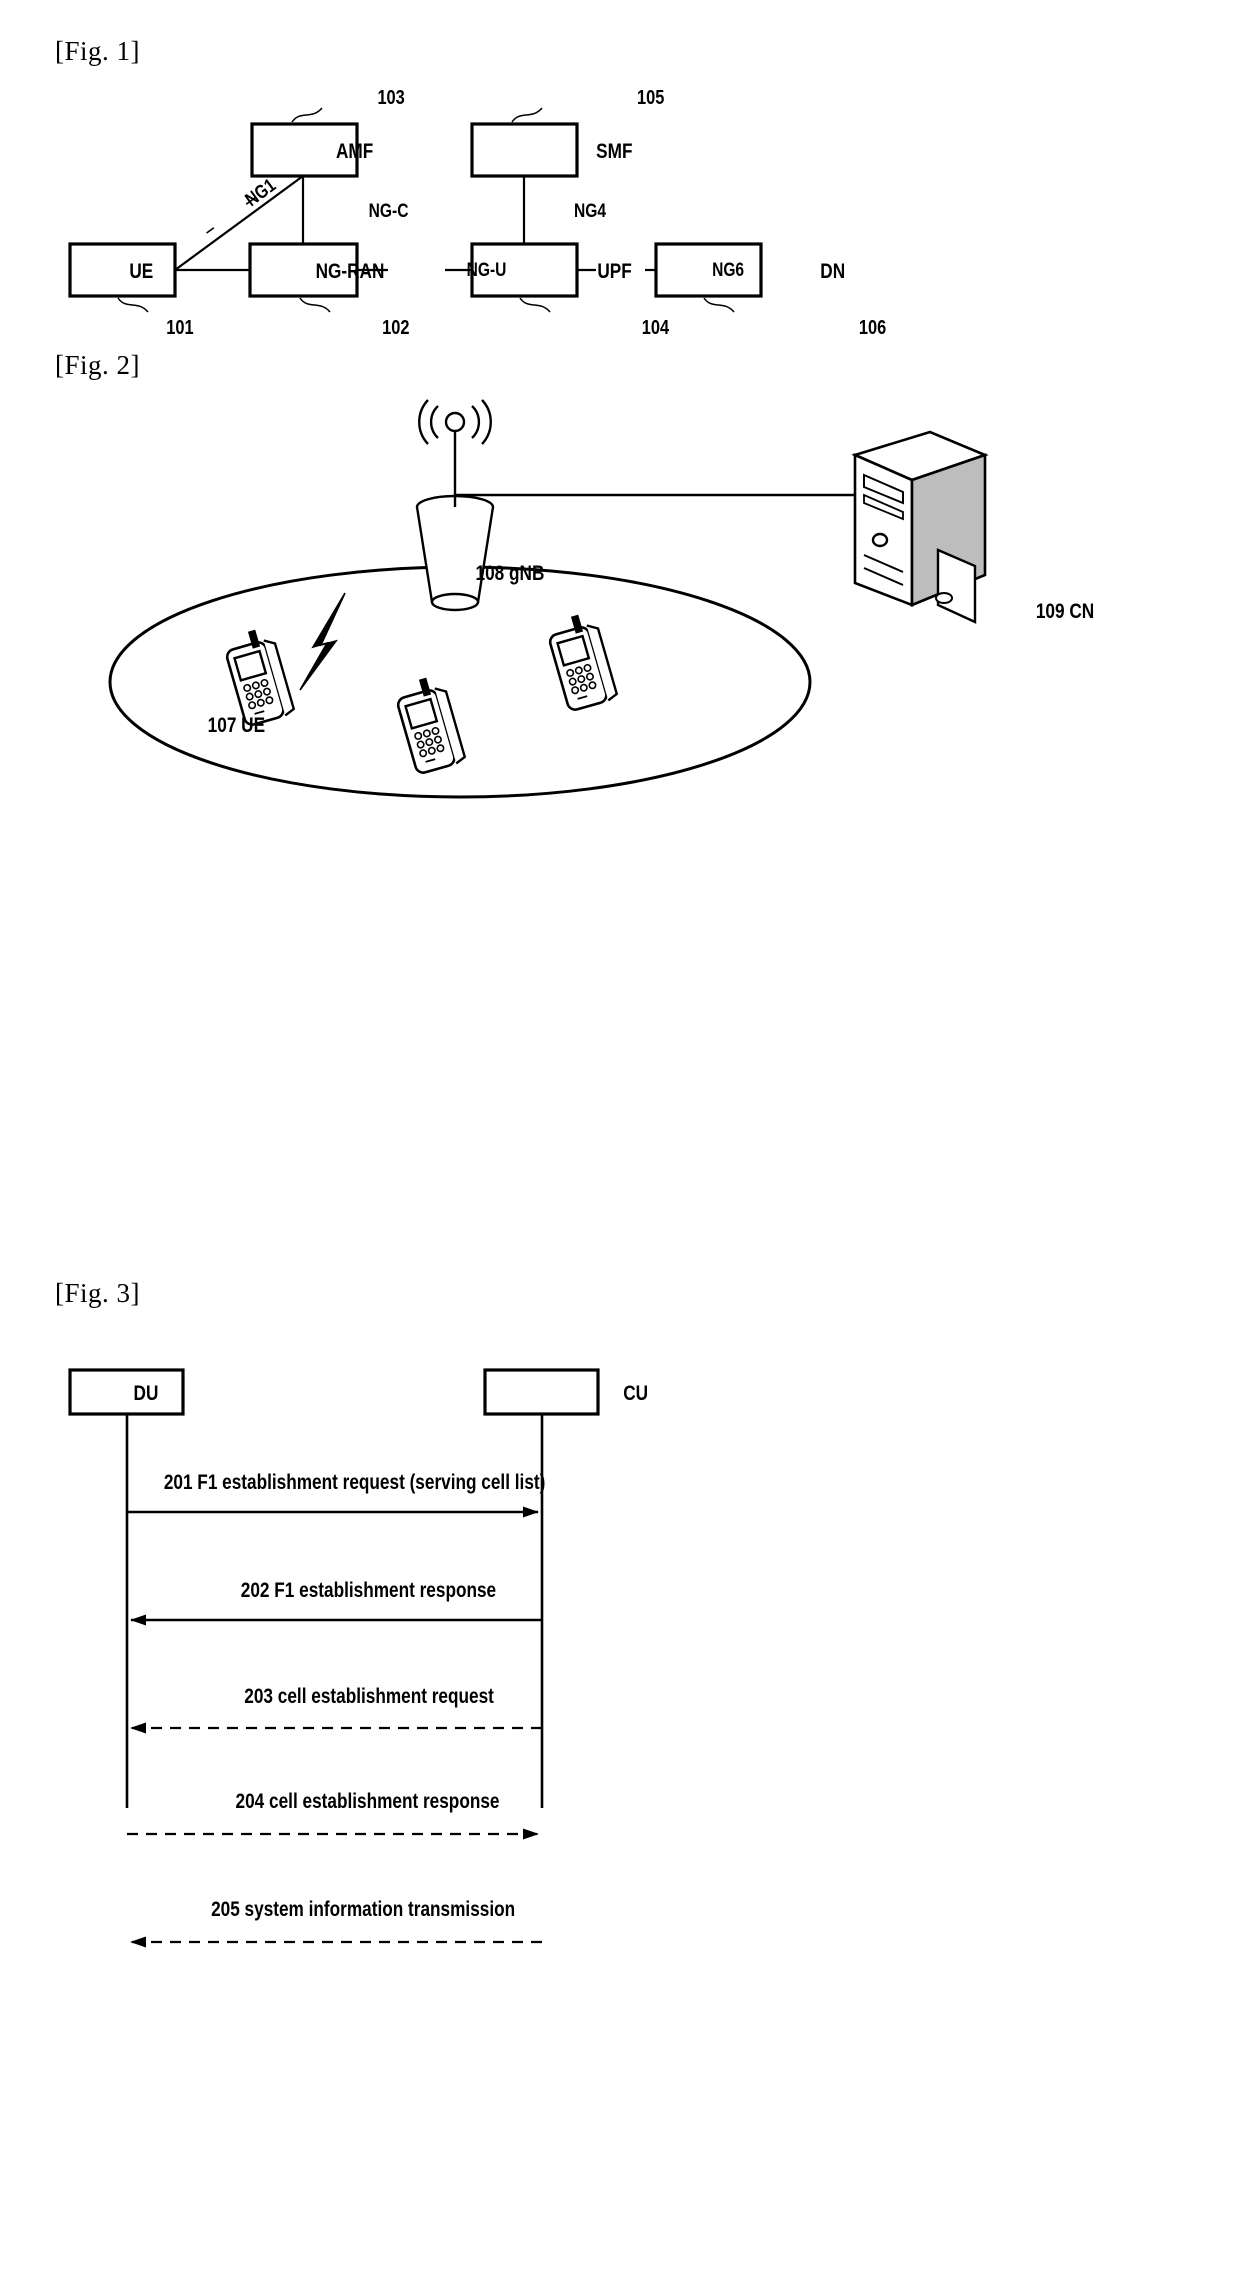  Describe the element at coordinates (551, 150) in the screenshot. I see `node-smf: SMF` at that location.